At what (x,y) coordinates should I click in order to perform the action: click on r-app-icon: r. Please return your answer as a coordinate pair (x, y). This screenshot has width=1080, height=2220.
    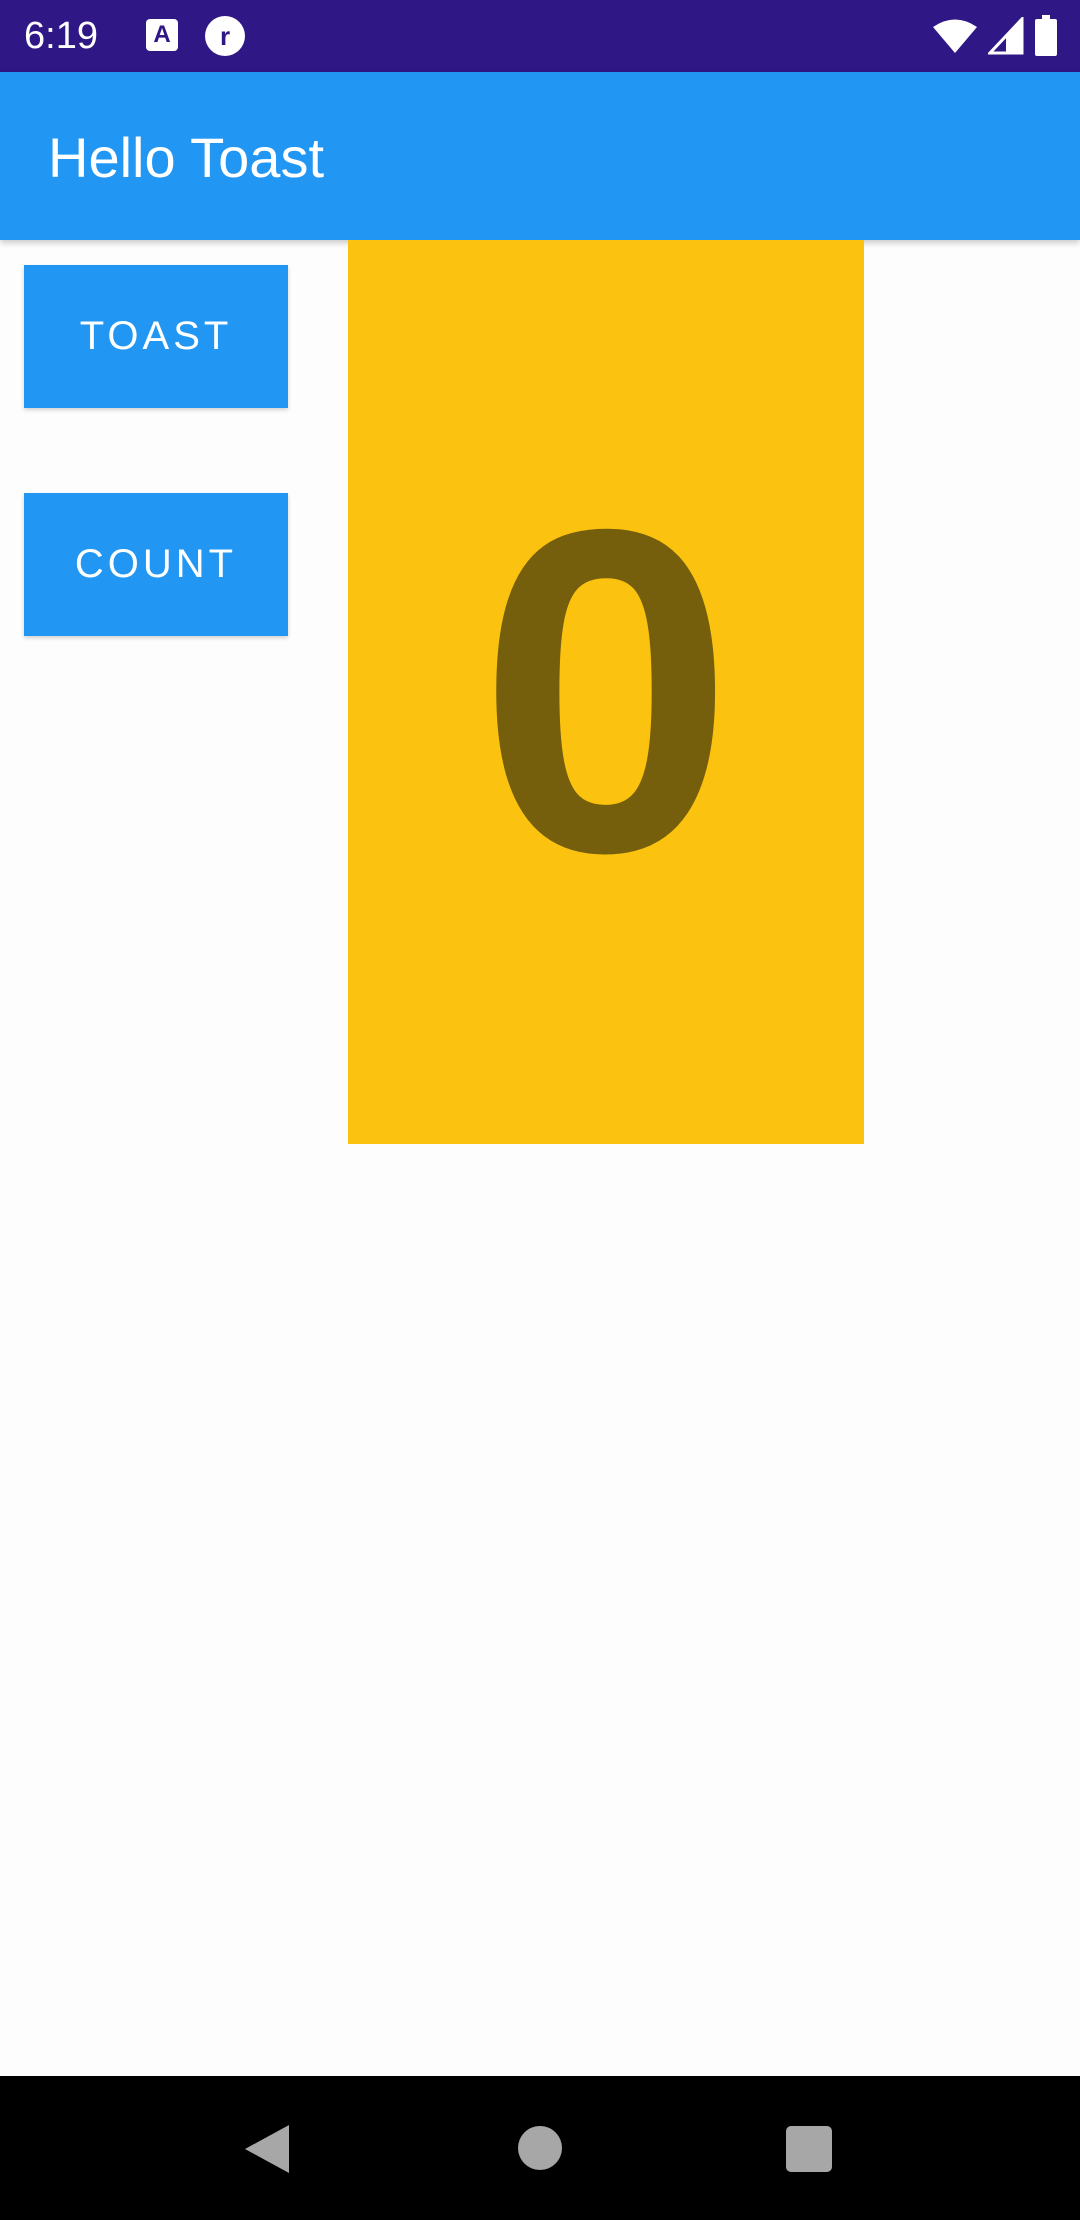
    Looking at the image, I should click on (225, 36).